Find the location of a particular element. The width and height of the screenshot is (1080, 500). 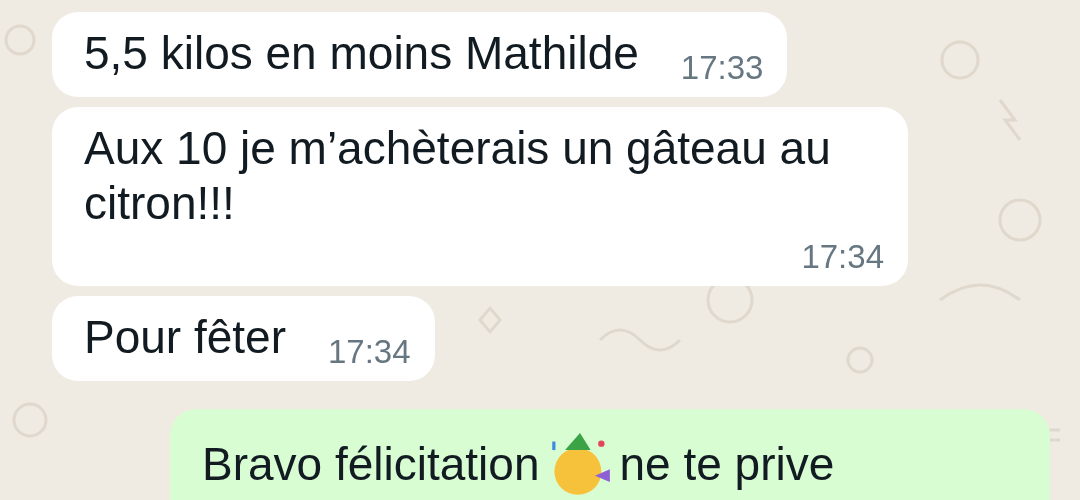

message-text: Bravo félicitation is located at coordinates (371, 465).